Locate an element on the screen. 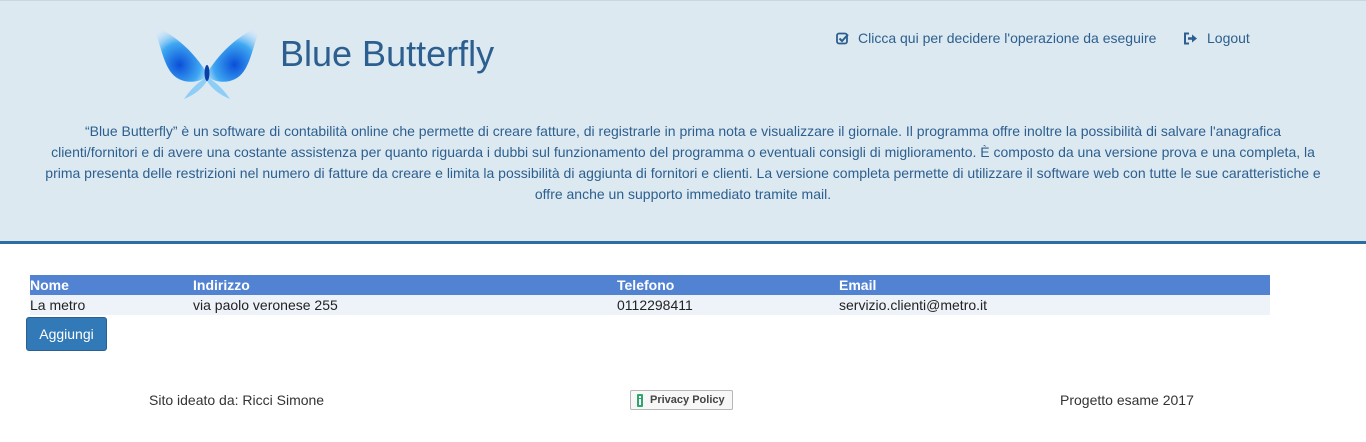 The width and height of the screenshot is (1366, 442). add-button: Aggiungi is located at coordinates (66, 334).